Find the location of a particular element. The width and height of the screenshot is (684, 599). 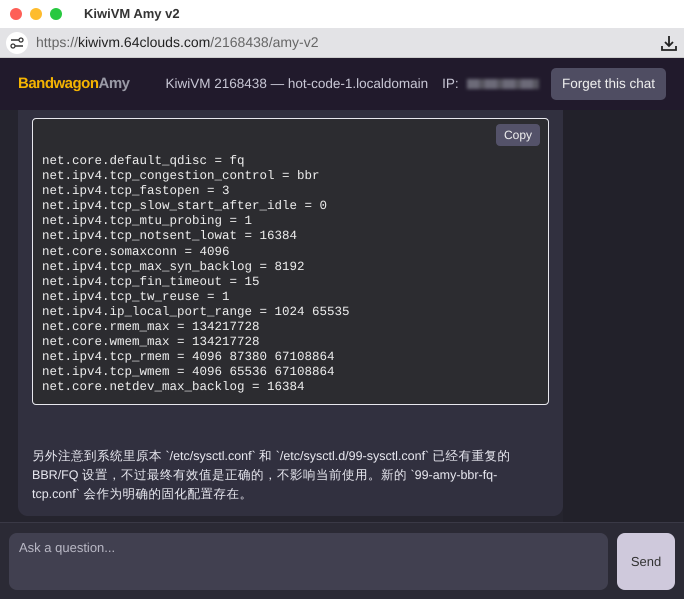

code-line: net.ipv4.tcp_notsent_lowat = 16384 is located at coordinates (170, 237).